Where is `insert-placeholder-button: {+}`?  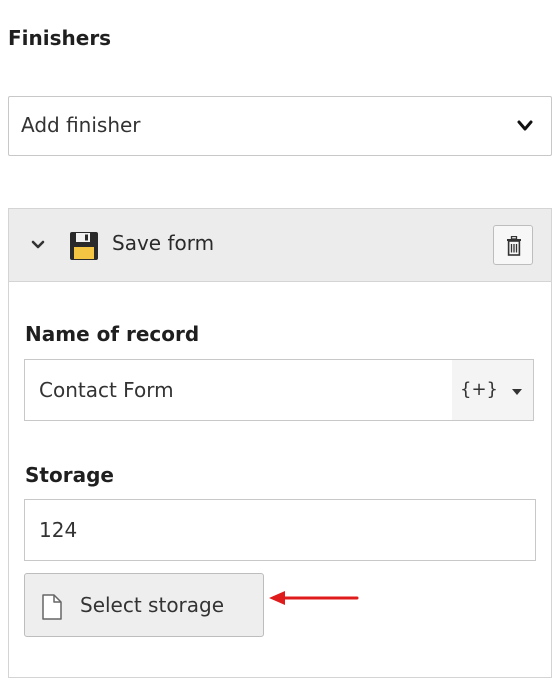 insert-placeholder-button: {+} is located at coordinates (493, 390).